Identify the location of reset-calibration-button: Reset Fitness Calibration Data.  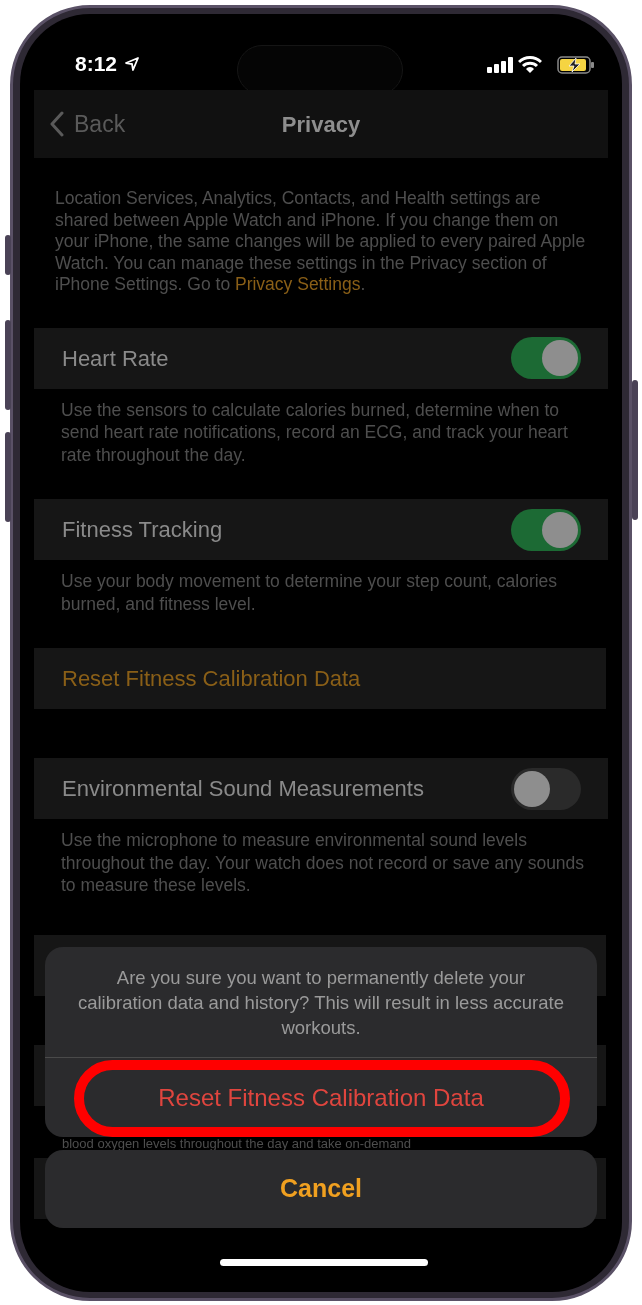
(320, 679).